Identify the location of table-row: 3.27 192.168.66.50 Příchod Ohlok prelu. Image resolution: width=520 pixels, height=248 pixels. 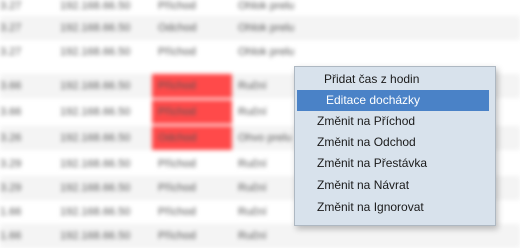
(260, 52).